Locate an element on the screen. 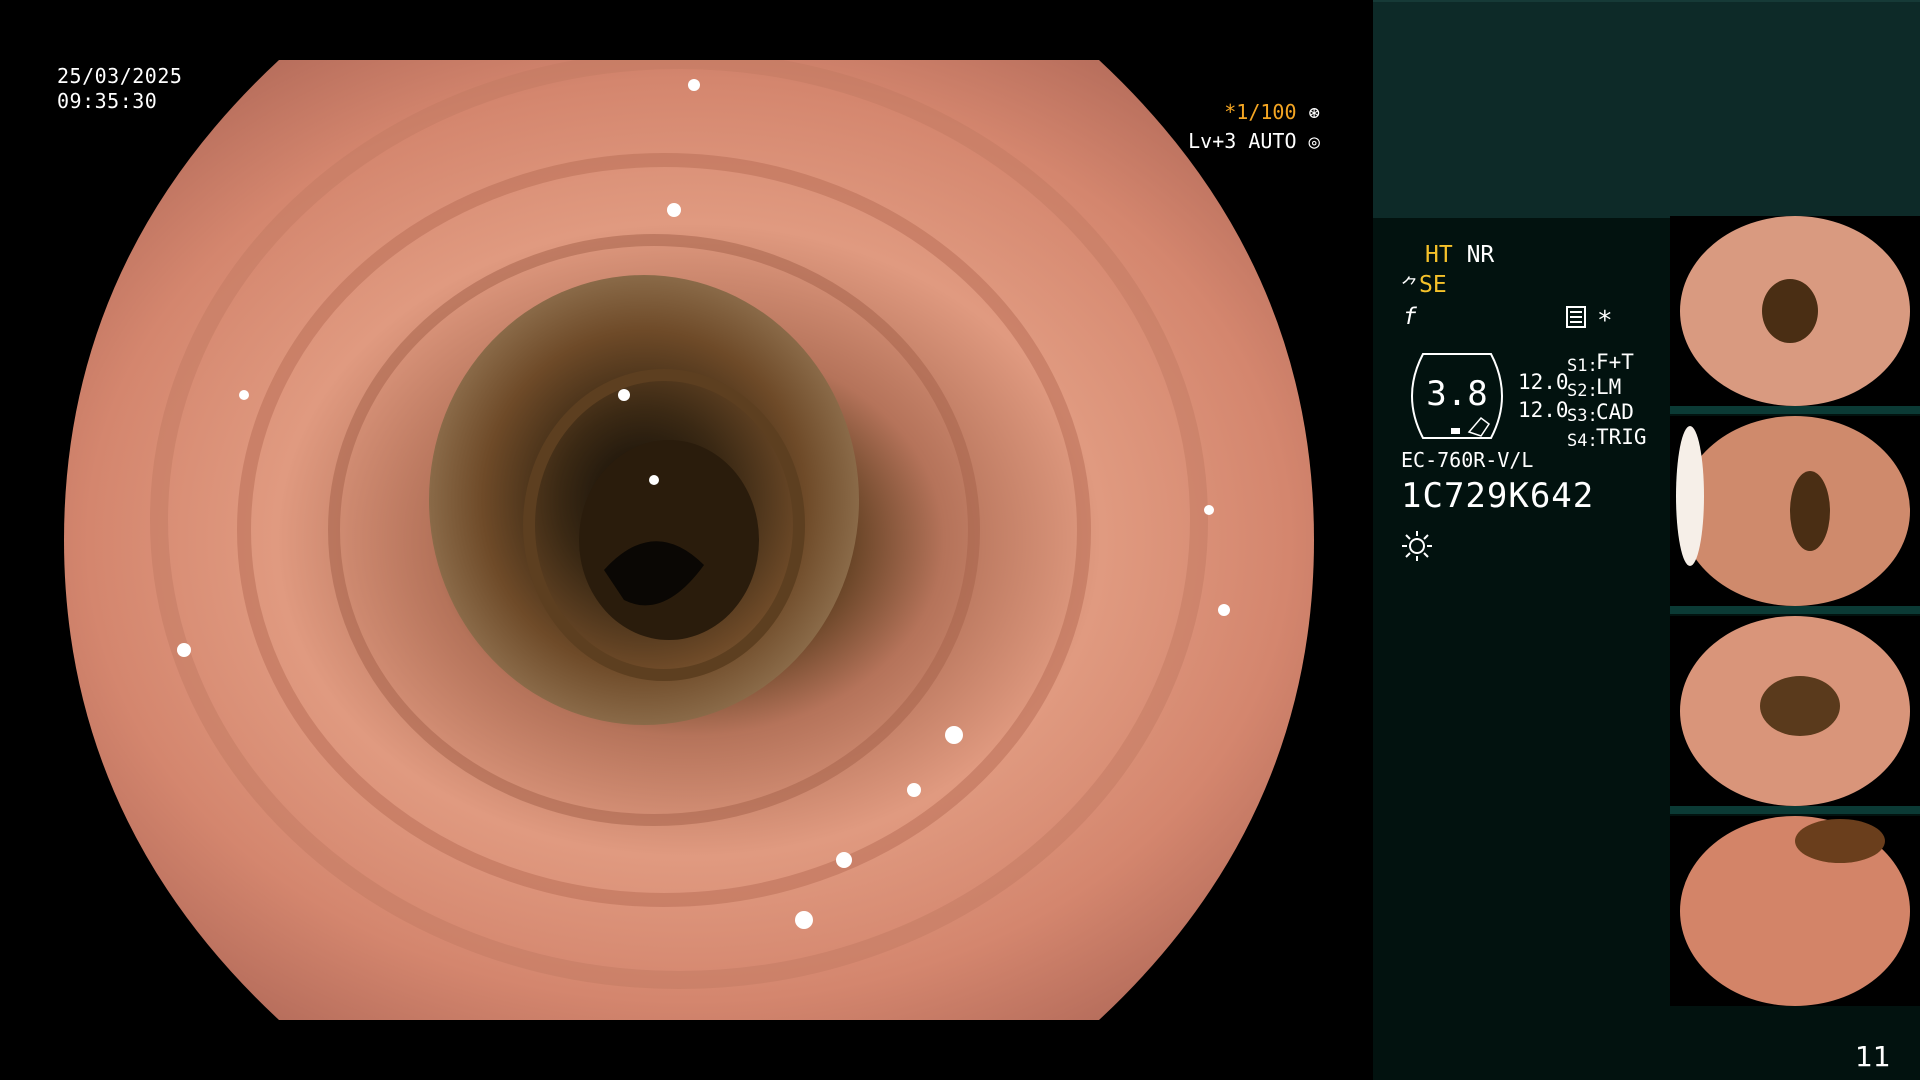 This screenshot has height=1080, width=1920. aperture-icon: ⊛ is located at coordinates (1314, 113).